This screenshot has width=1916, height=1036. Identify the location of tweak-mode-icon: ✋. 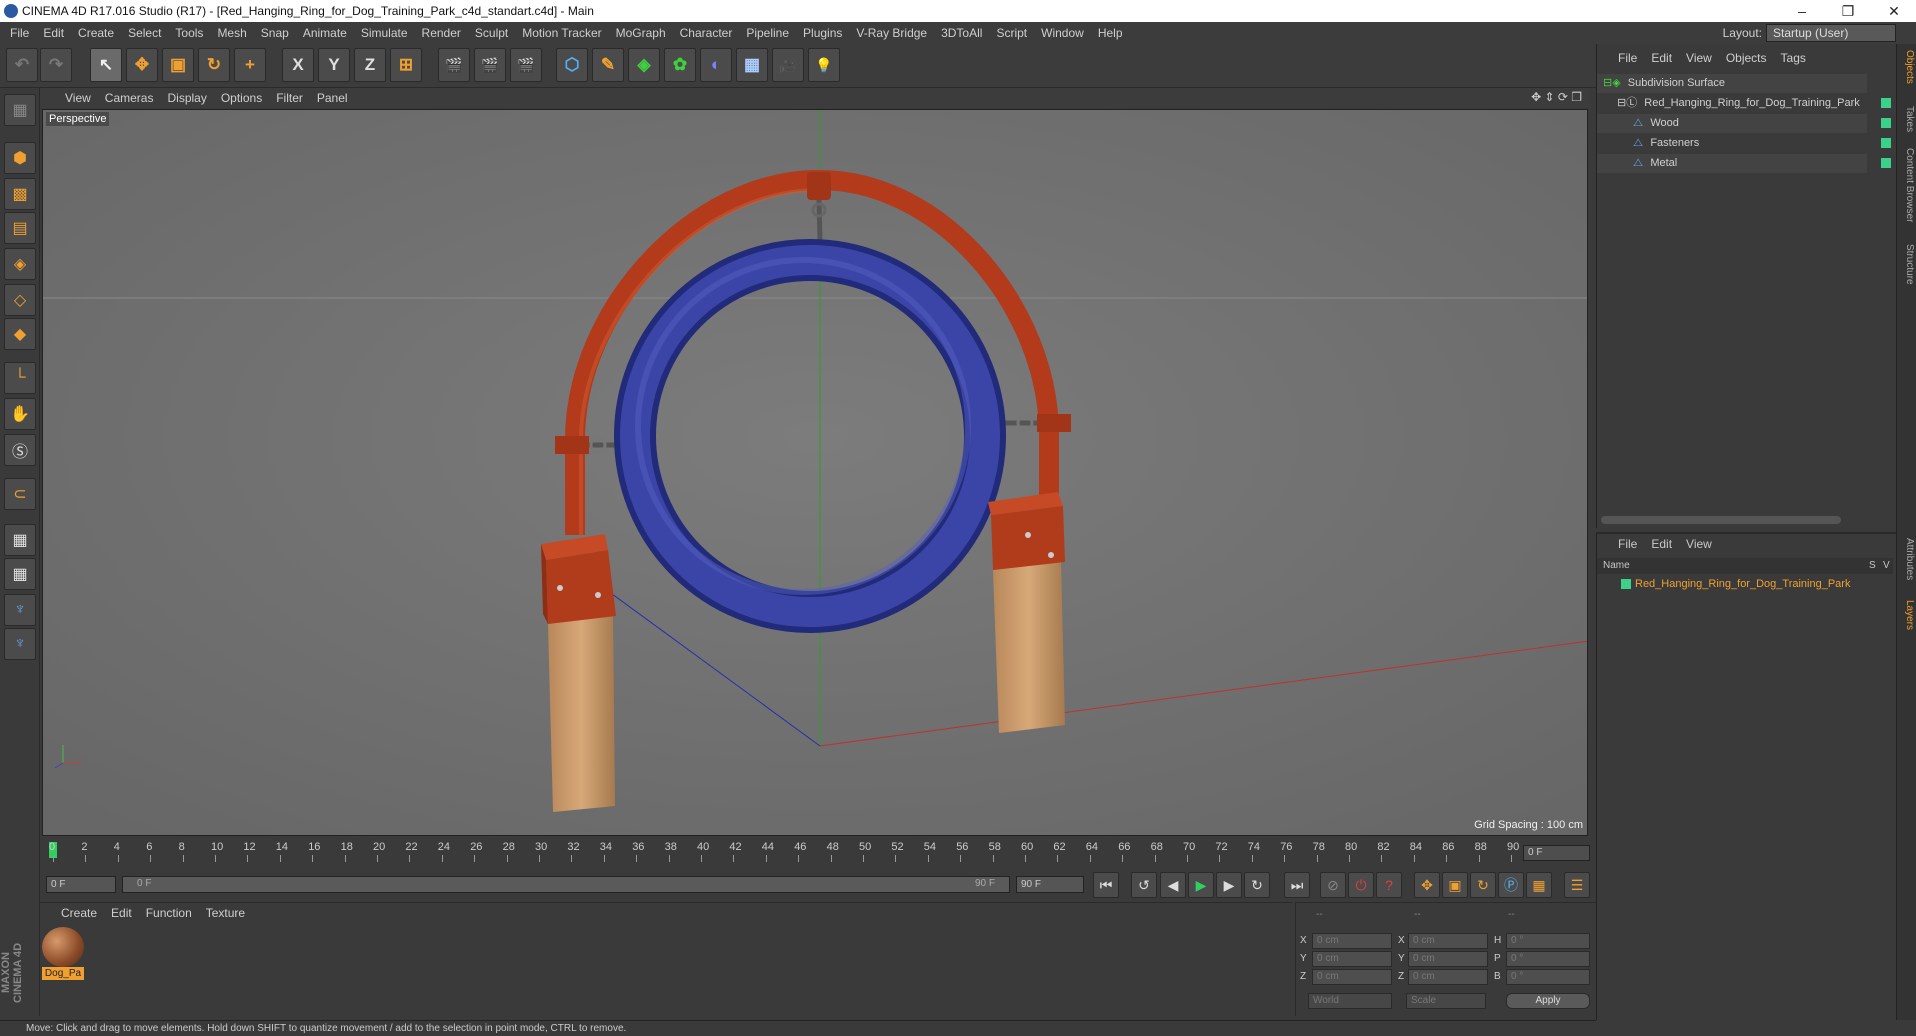
(20, 414).